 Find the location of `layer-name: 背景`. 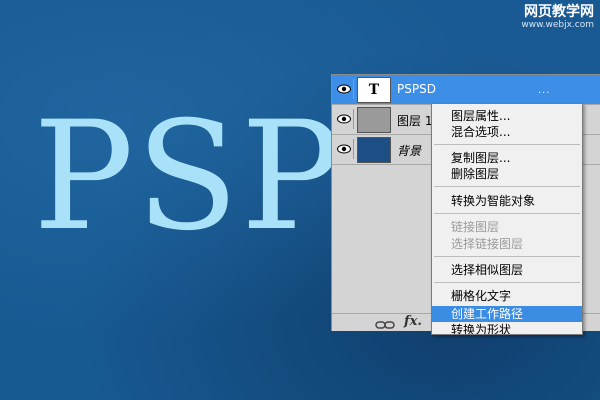

layer-name: 背景 is located at coordinates (409, 150).